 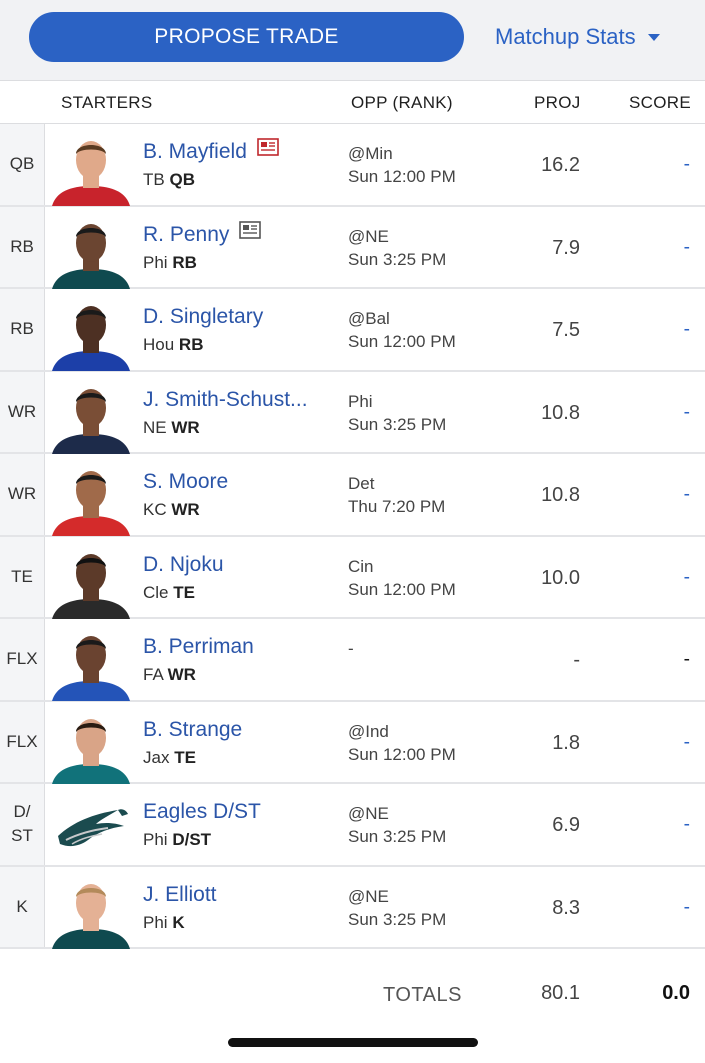 What do you see at coordinates (164, 923) in the screenshot?
I see `player-team-position: Phi K` at bounding box center [164, 923].